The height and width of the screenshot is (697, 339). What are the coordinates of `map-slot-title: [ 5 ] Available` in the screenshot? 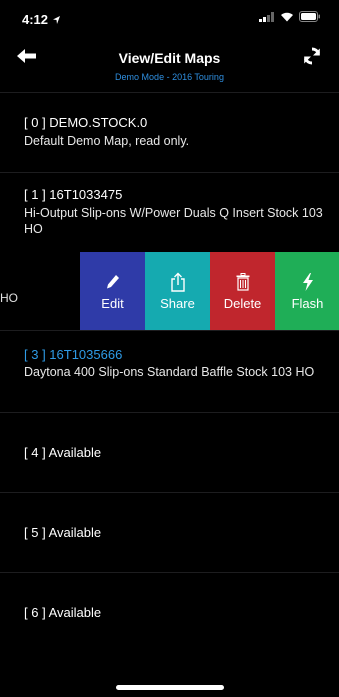 It's located at (63, 532).